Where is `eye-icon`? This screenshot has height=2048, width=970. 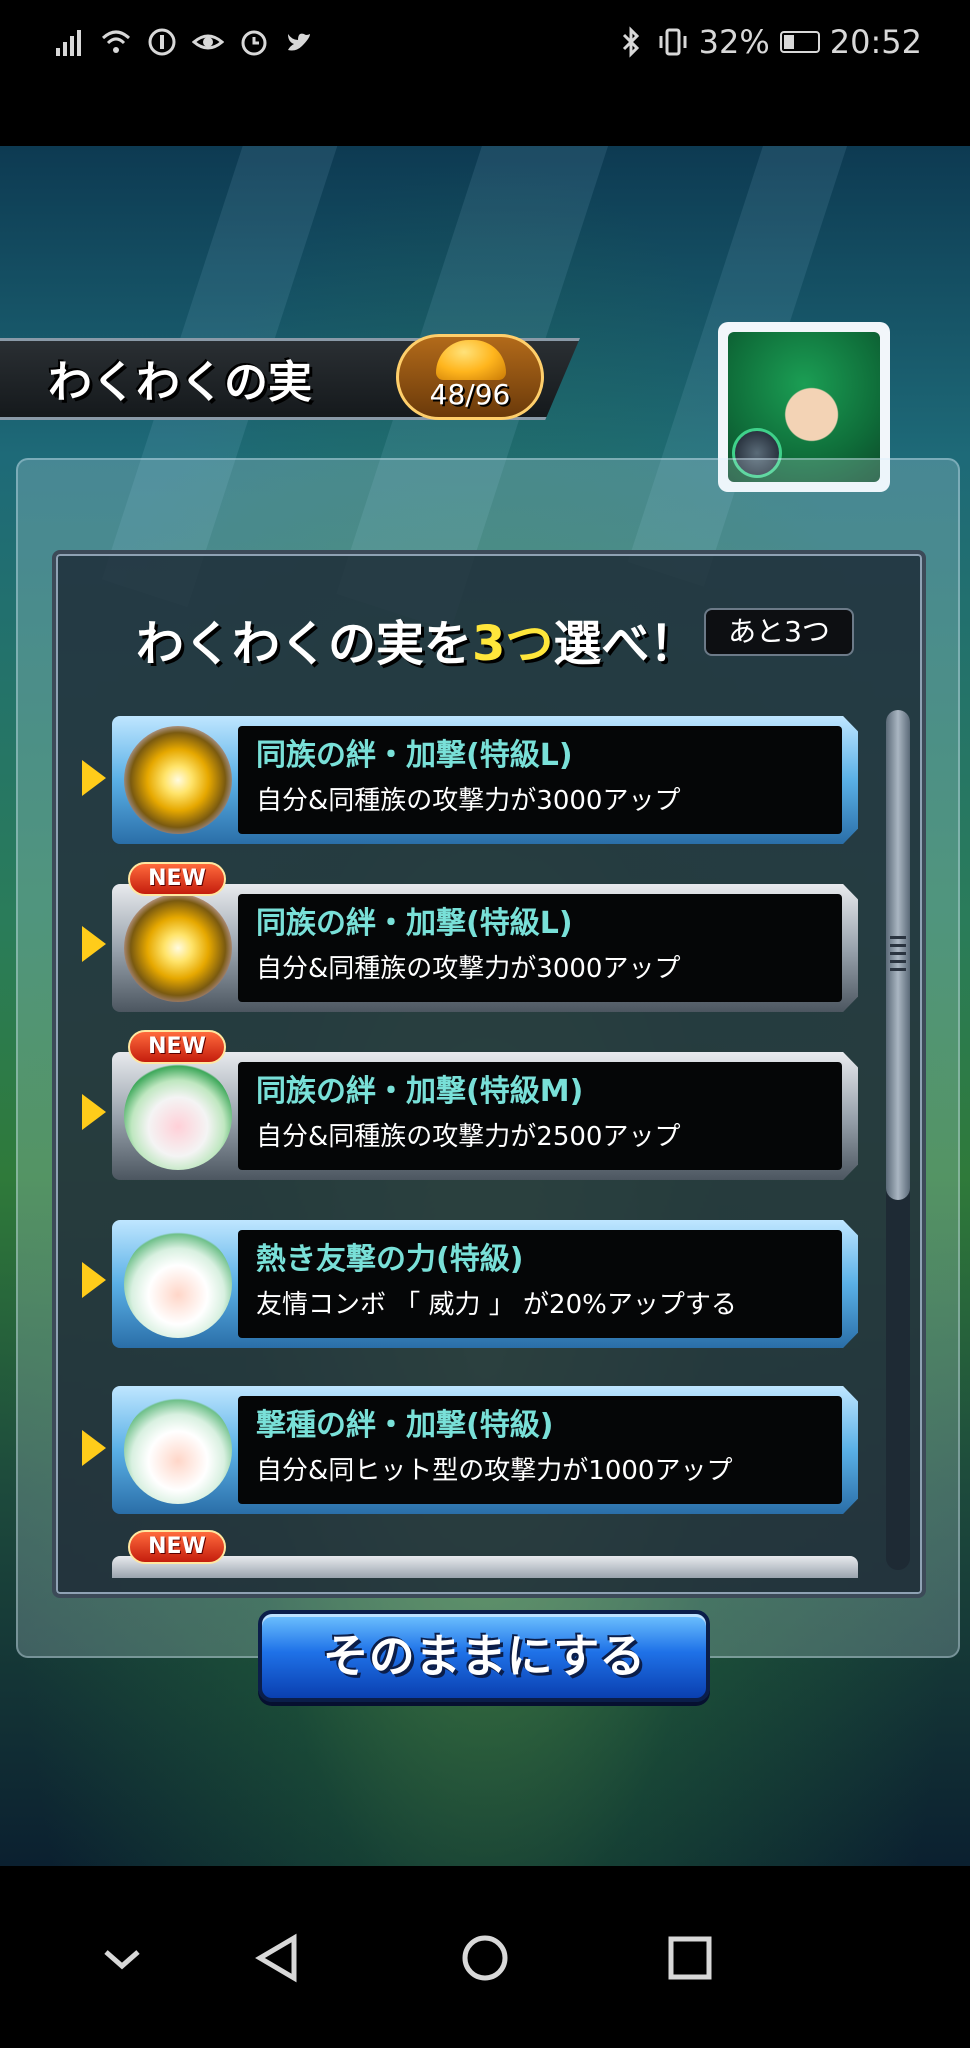
eye-icon is located at coordinates (208, 42).